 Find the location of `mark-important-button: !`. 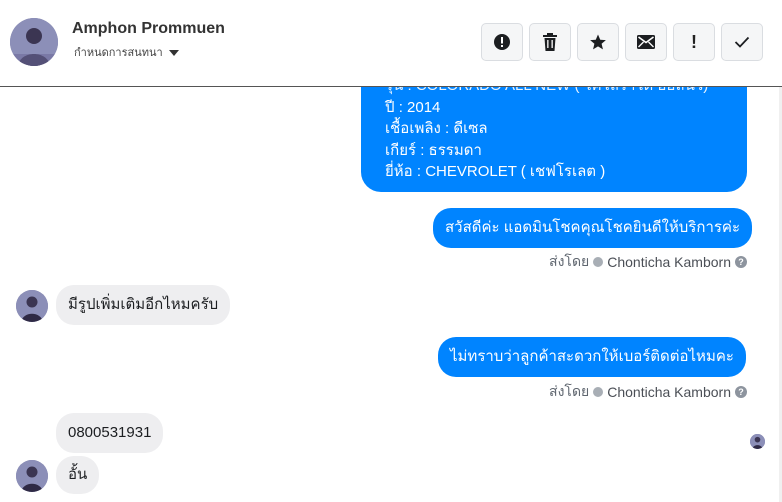

mark-important-button: ! is located at coordinates (694, 42).